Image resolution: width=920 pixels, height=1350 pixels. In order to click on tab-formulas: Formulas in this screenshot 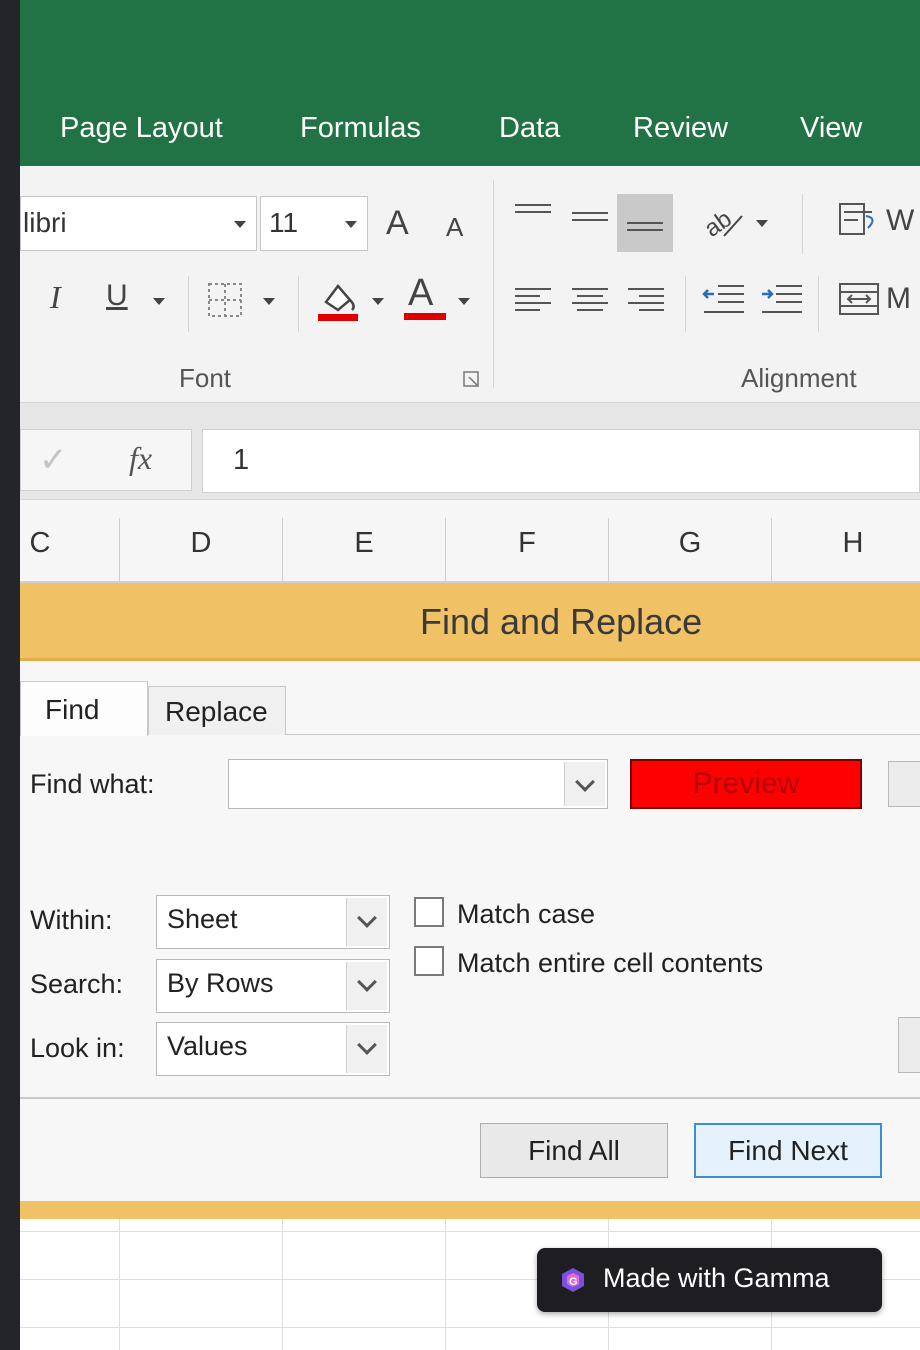, I will do `click(360, 128)`.